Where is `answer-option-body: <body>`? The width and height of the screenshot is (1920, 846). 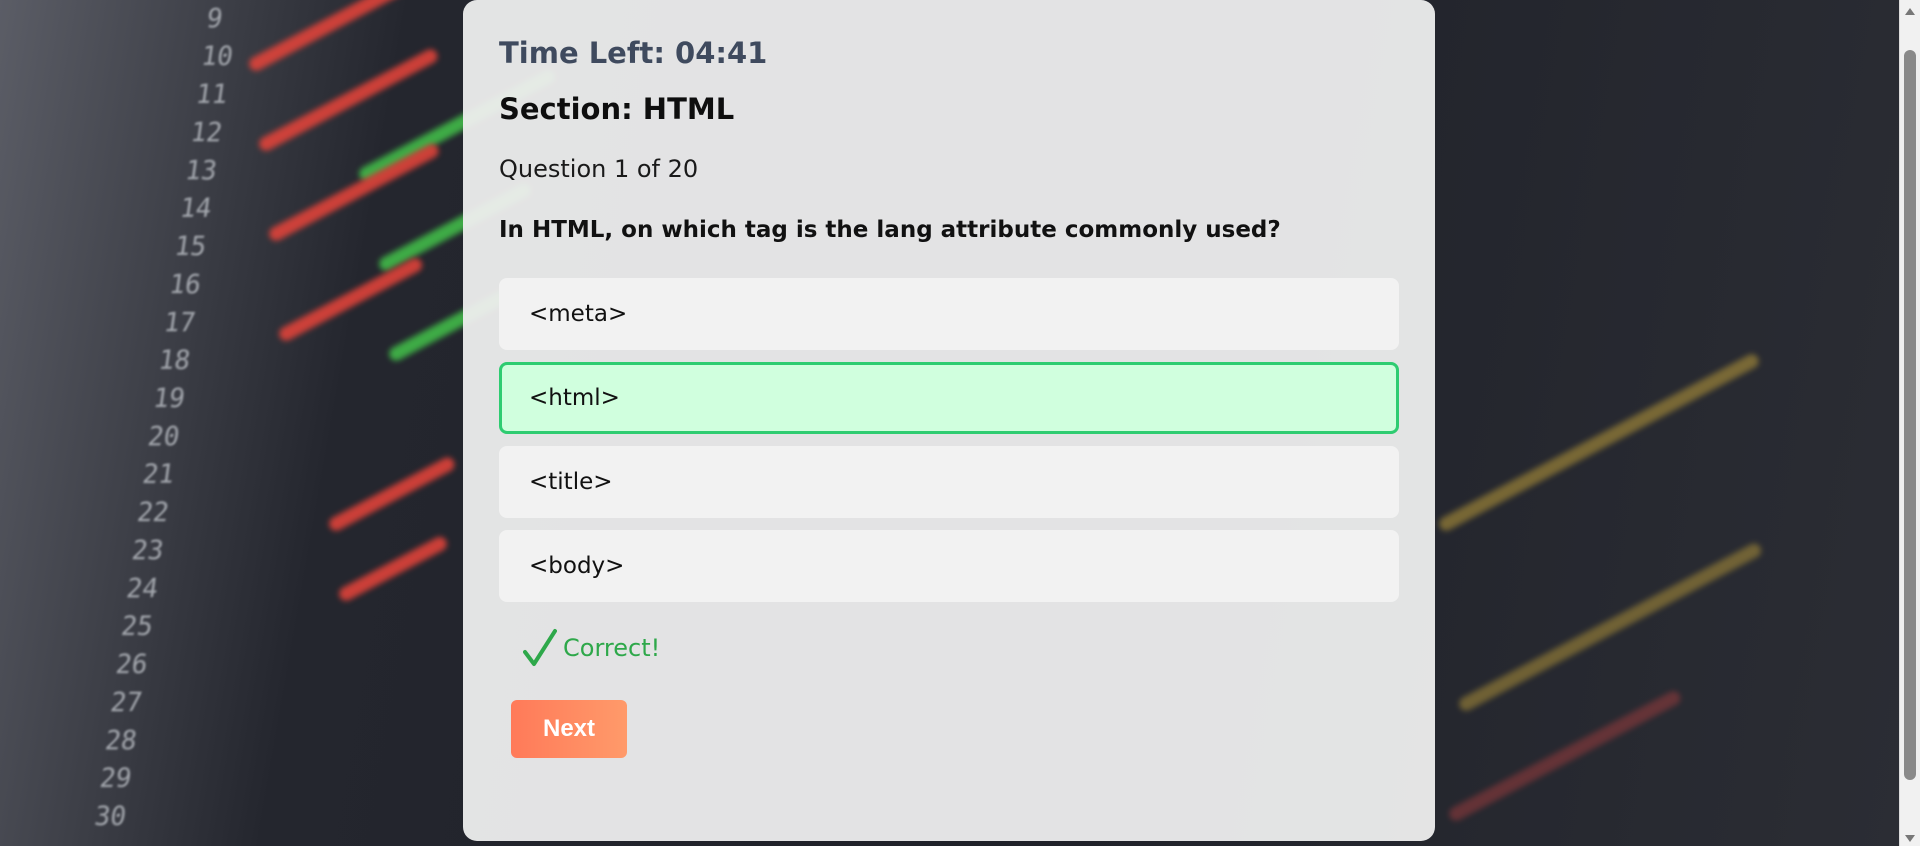 answer-option-body: <body> is located at coordinates (949, 566).